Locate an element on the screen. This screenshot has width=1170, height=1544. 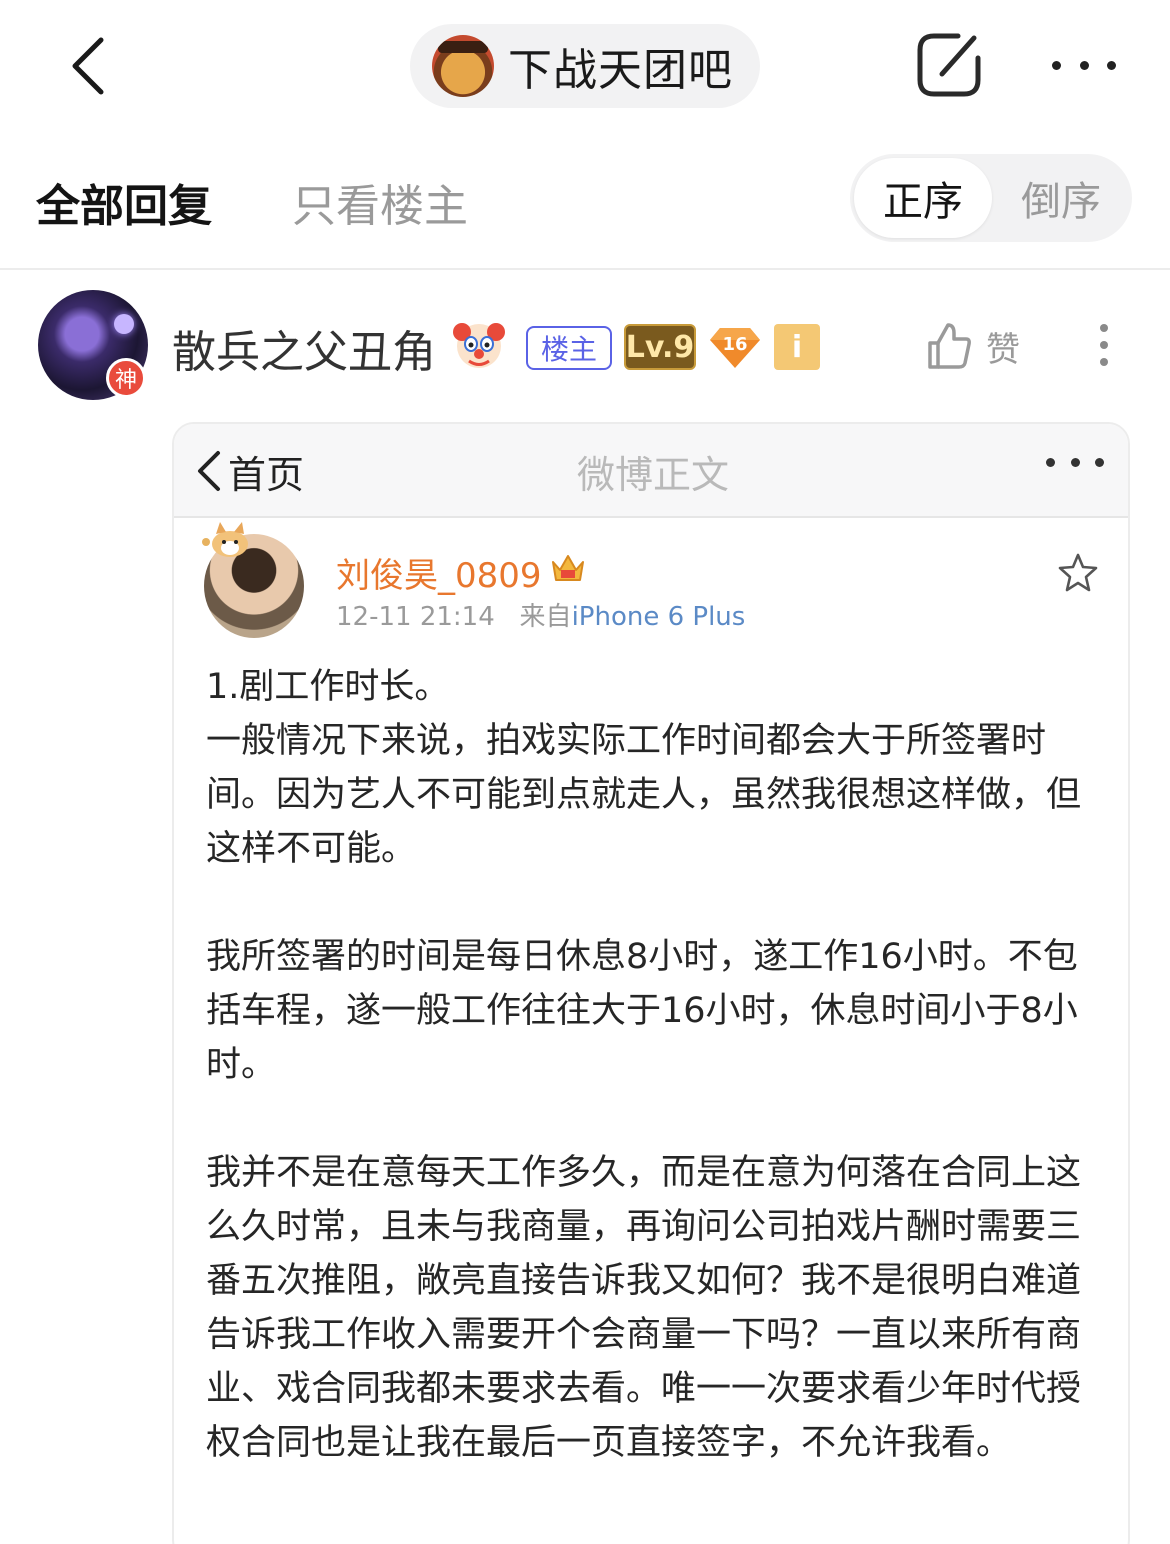
sort-order-toggle: 正序 倒序 is located at coordinates (991, 198).